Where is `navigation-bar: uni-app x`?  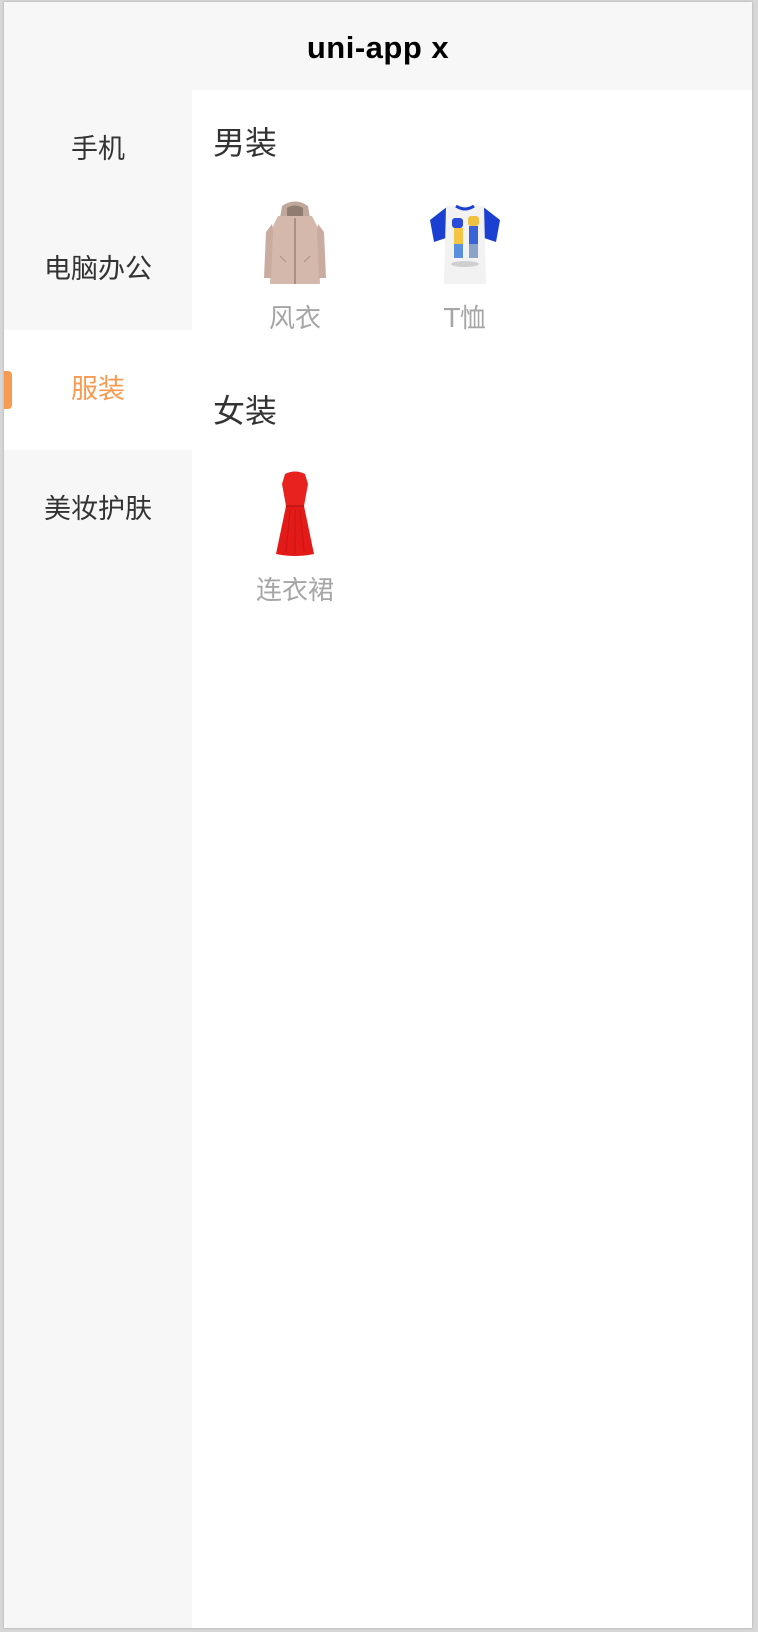
navigation-bar: uni-app x is located at coordinates (378, 46).